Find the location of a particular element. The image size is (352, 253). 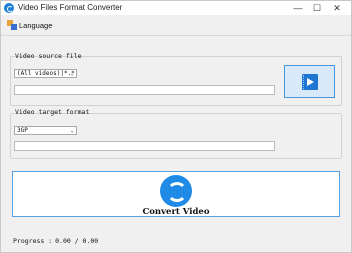

title-bar: Video Files Format Converter — ☐ ✕ is located at coordinates (176, 8).